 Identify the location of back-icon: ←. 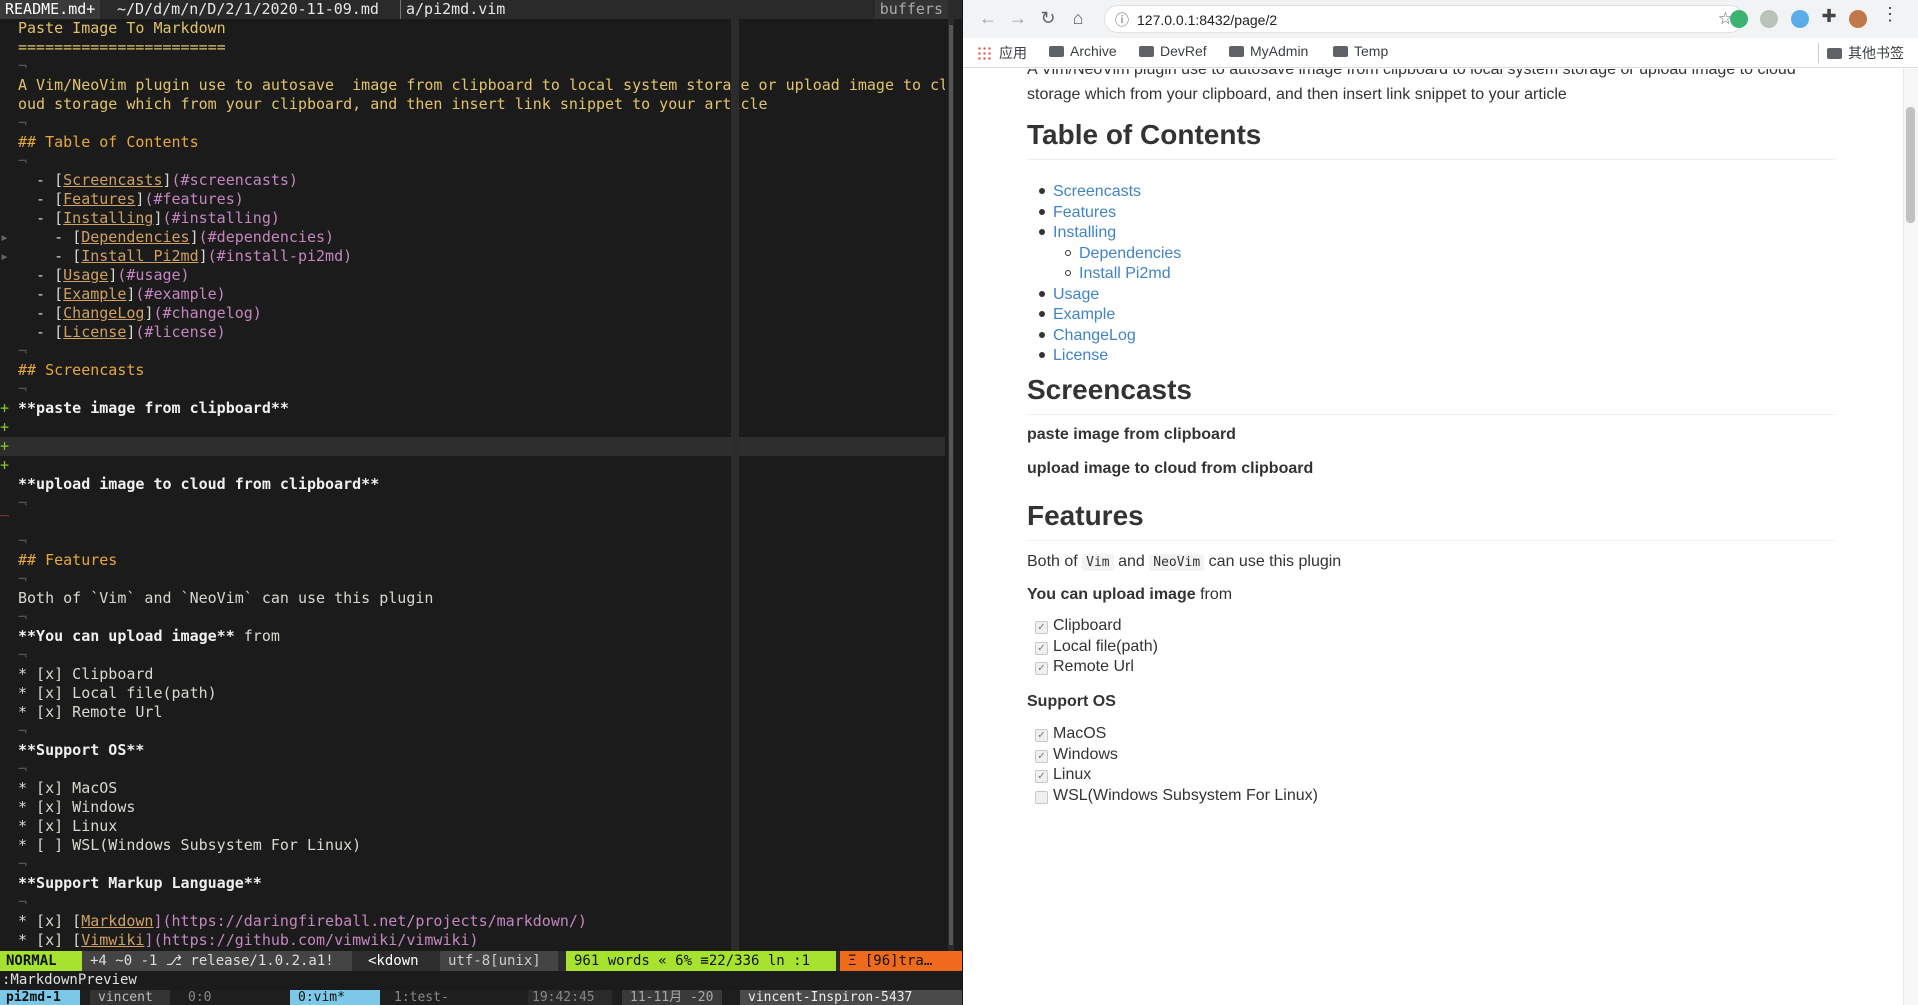
(988, 18).